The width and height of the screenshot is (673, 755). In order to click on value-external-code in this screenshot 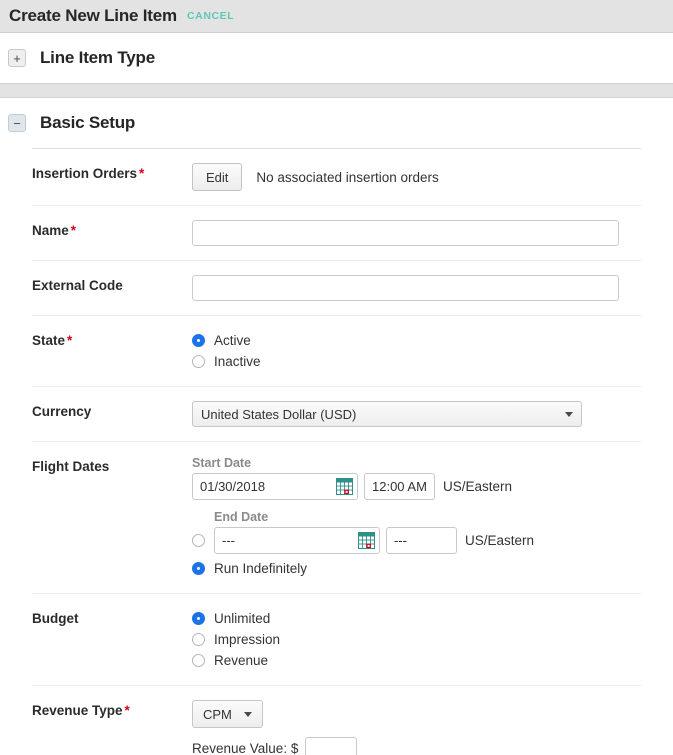, I will do `click(416, 288)`.